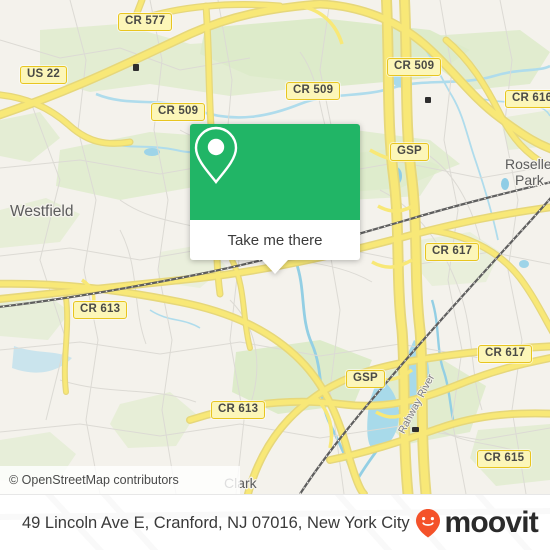 The width and height of the screenshot is (550, 550). Describe the element at coordinates (94, 480) in the screenshot. I see `osm-attribution-text: © OpenStreetMap contributors` at that location.